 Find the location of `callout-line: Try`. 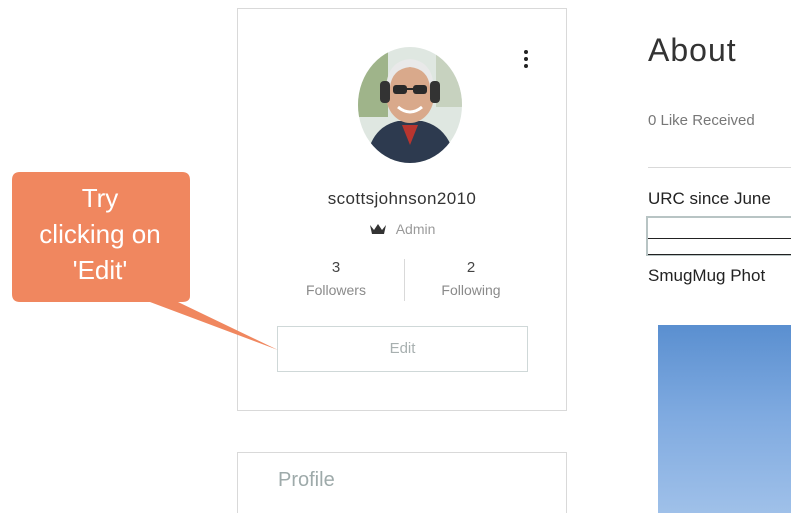

callout-line: Try is located at coordinates (100, 198).